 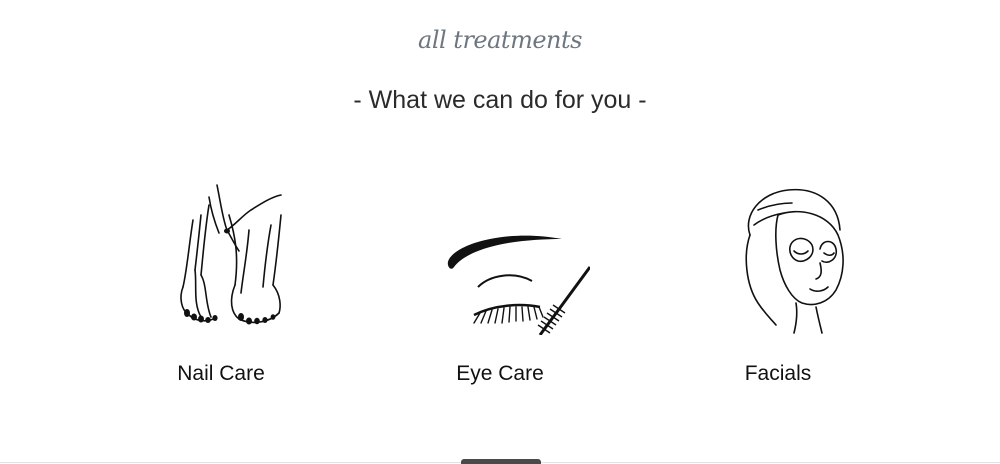 What do you see at coordinates (231, 254) in the screenshot?
I see `nail-care-illustration-icon` at bounding box center [231, 254].